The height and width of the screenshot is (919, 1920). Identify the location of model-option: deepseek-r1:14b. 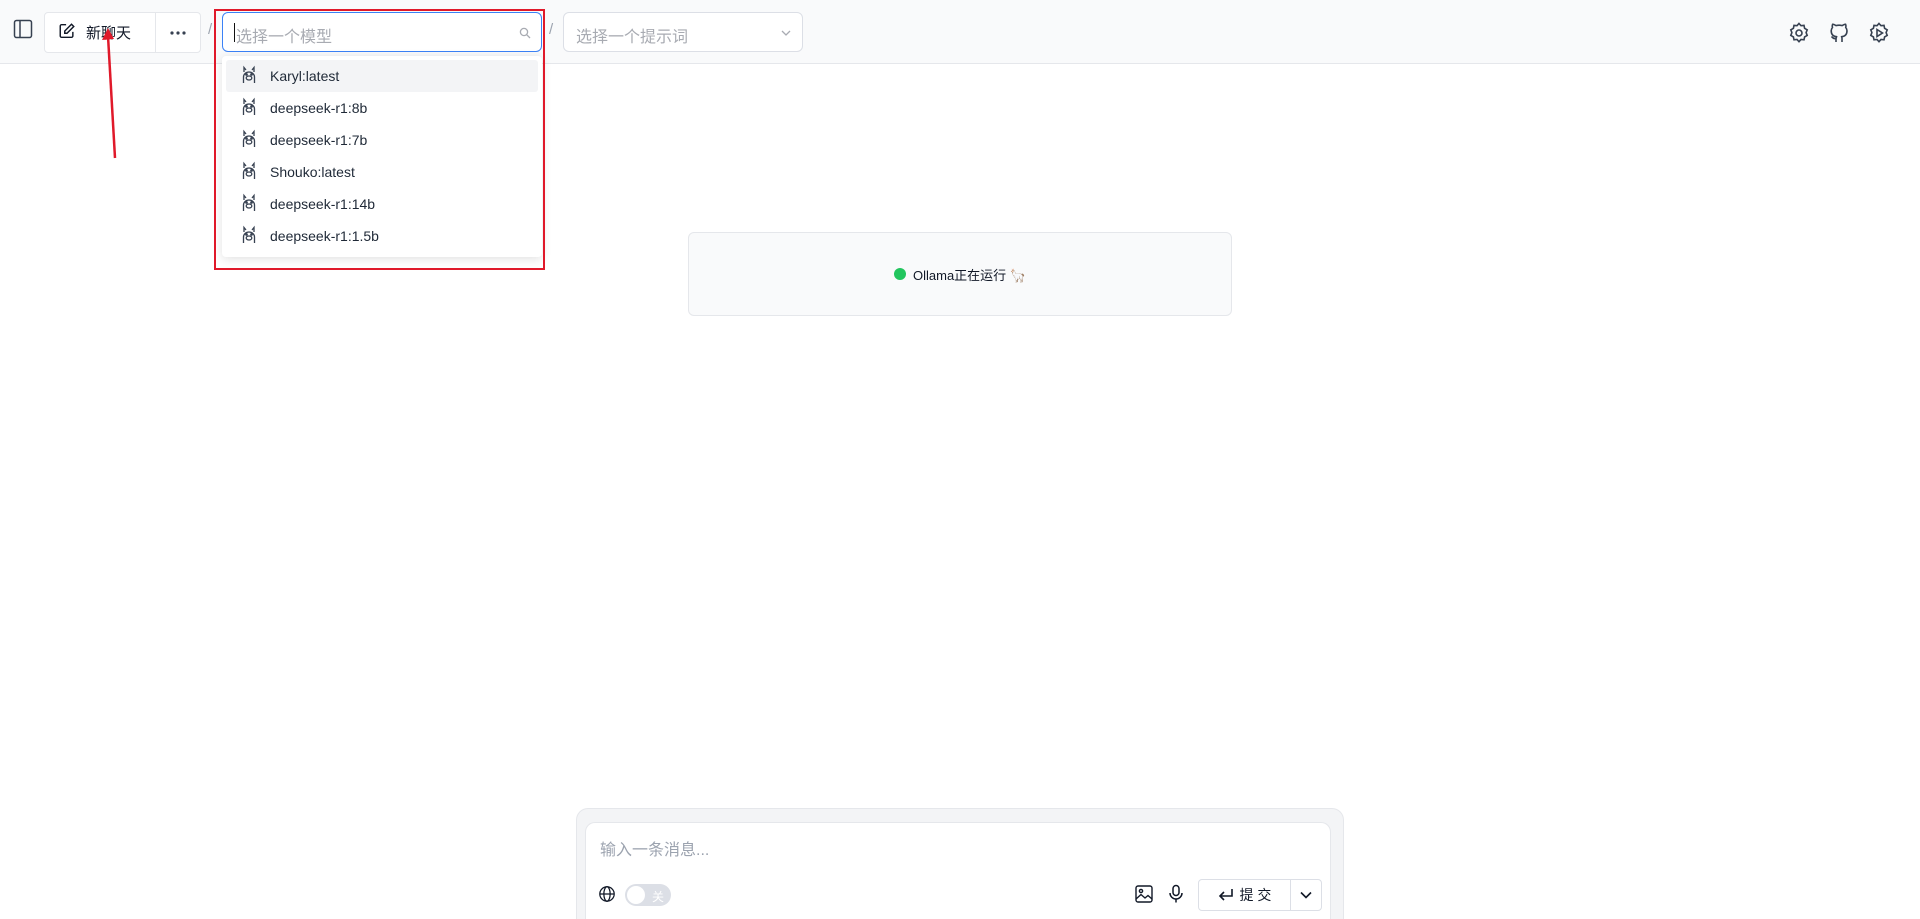
(382, 204).